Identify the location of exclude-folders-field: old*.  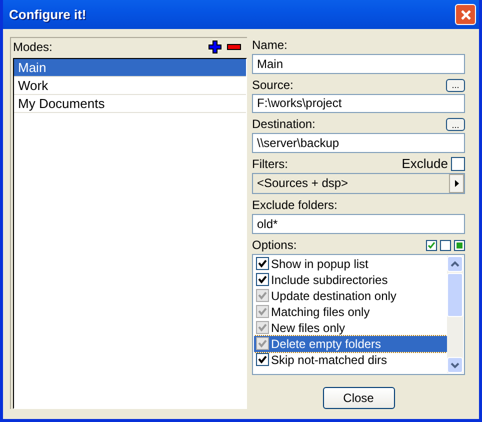
(358, 224).